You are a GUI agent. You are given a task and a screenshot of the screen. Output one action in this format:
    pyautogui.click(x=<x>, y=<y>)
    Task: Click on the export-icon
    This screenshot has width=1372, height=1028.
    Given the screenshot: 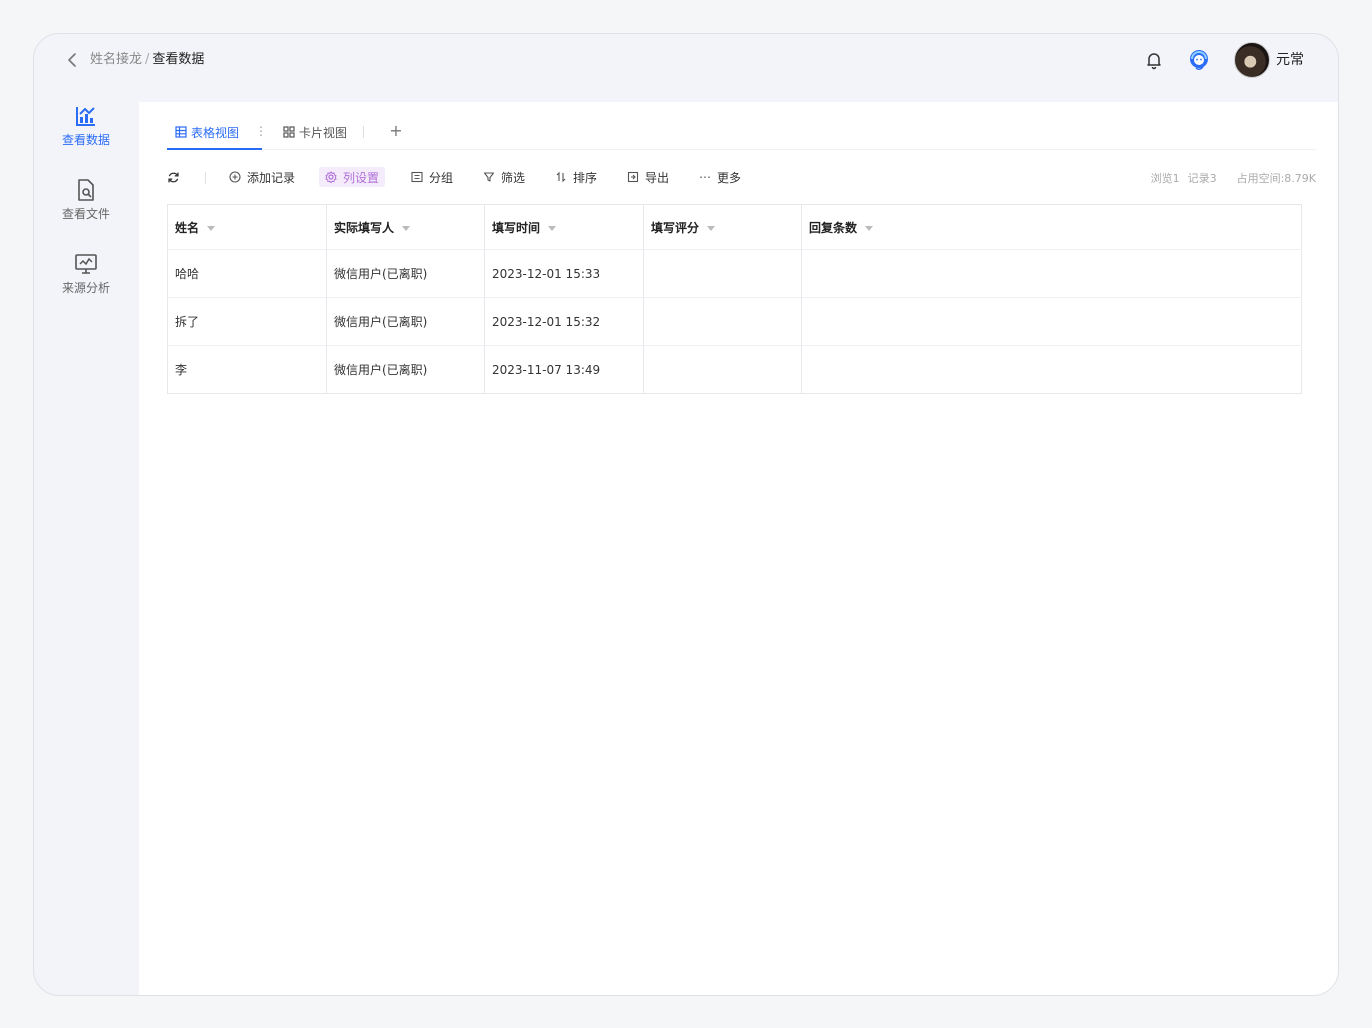 What is the action you would take?
    pyautogui.click(x=633, y=177)
    